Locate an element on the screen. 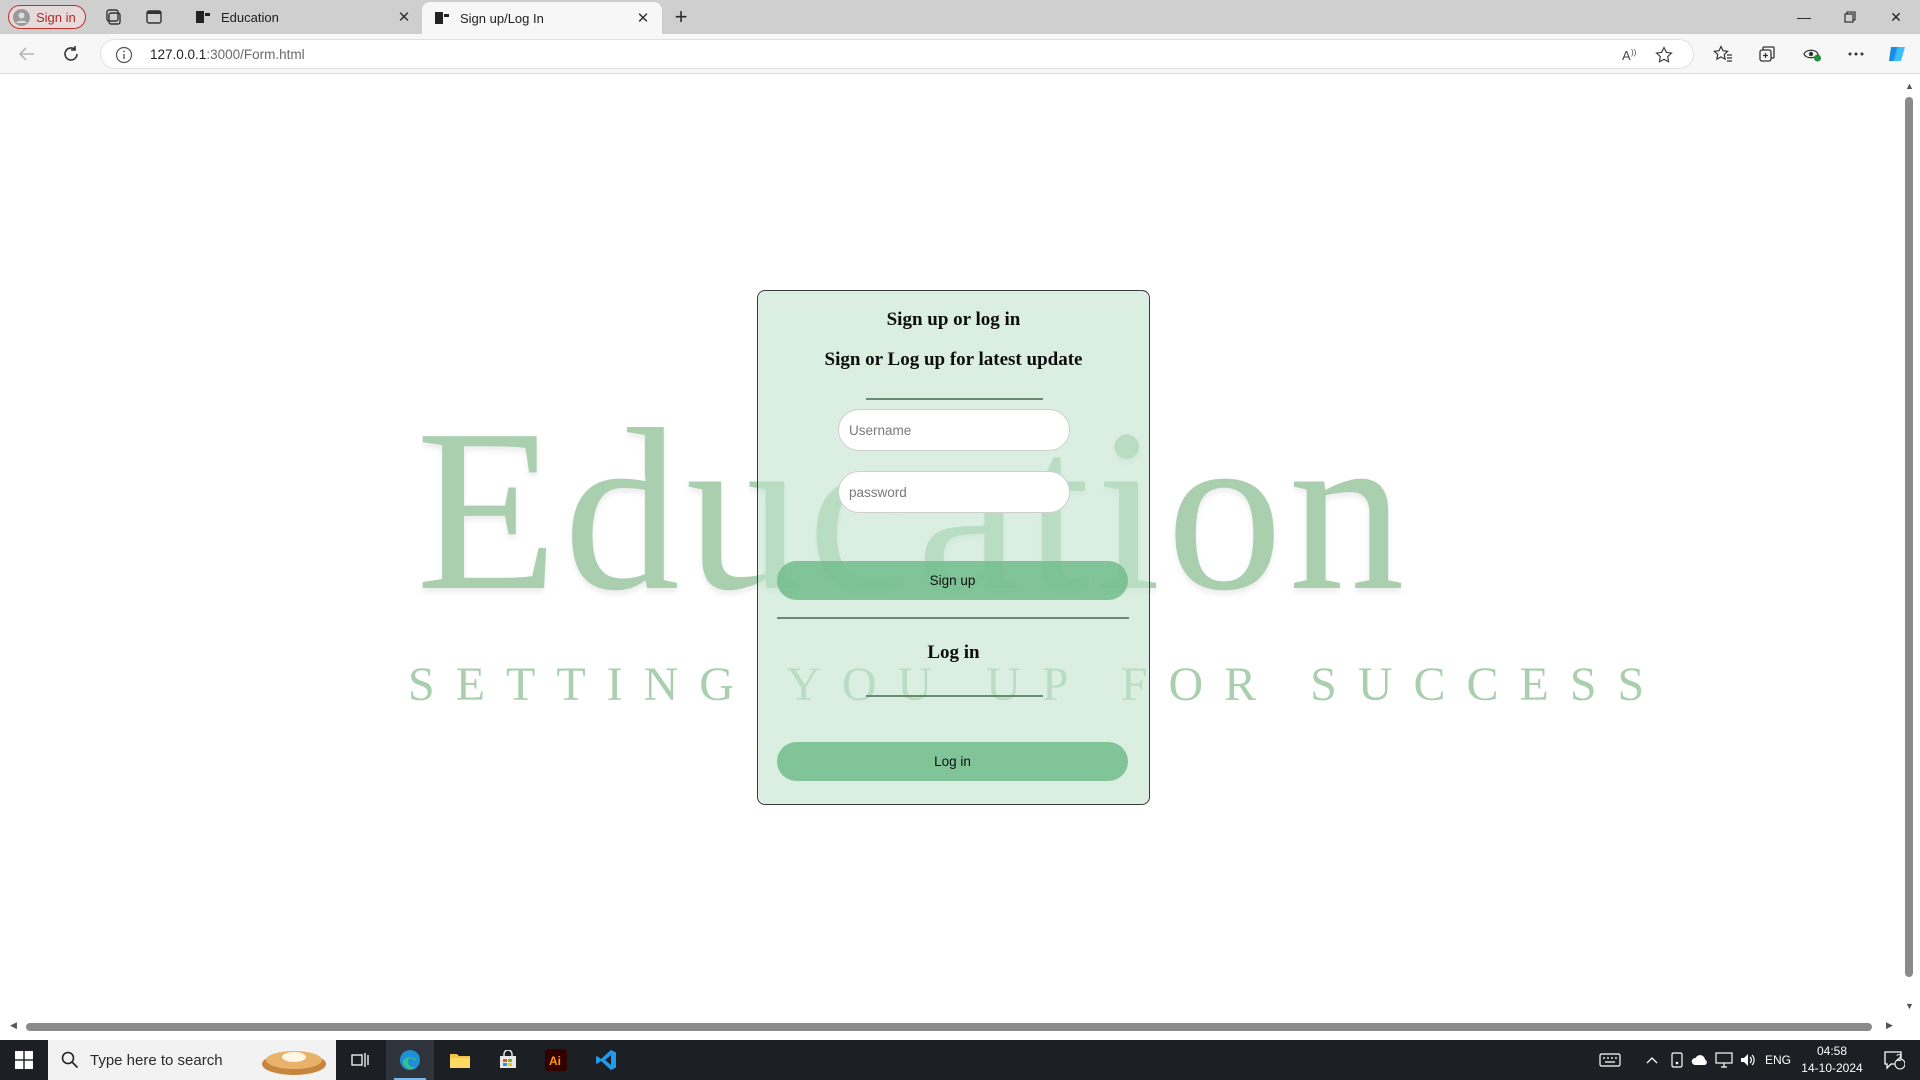  tab-title: Education is located at coordinates (250, 17).